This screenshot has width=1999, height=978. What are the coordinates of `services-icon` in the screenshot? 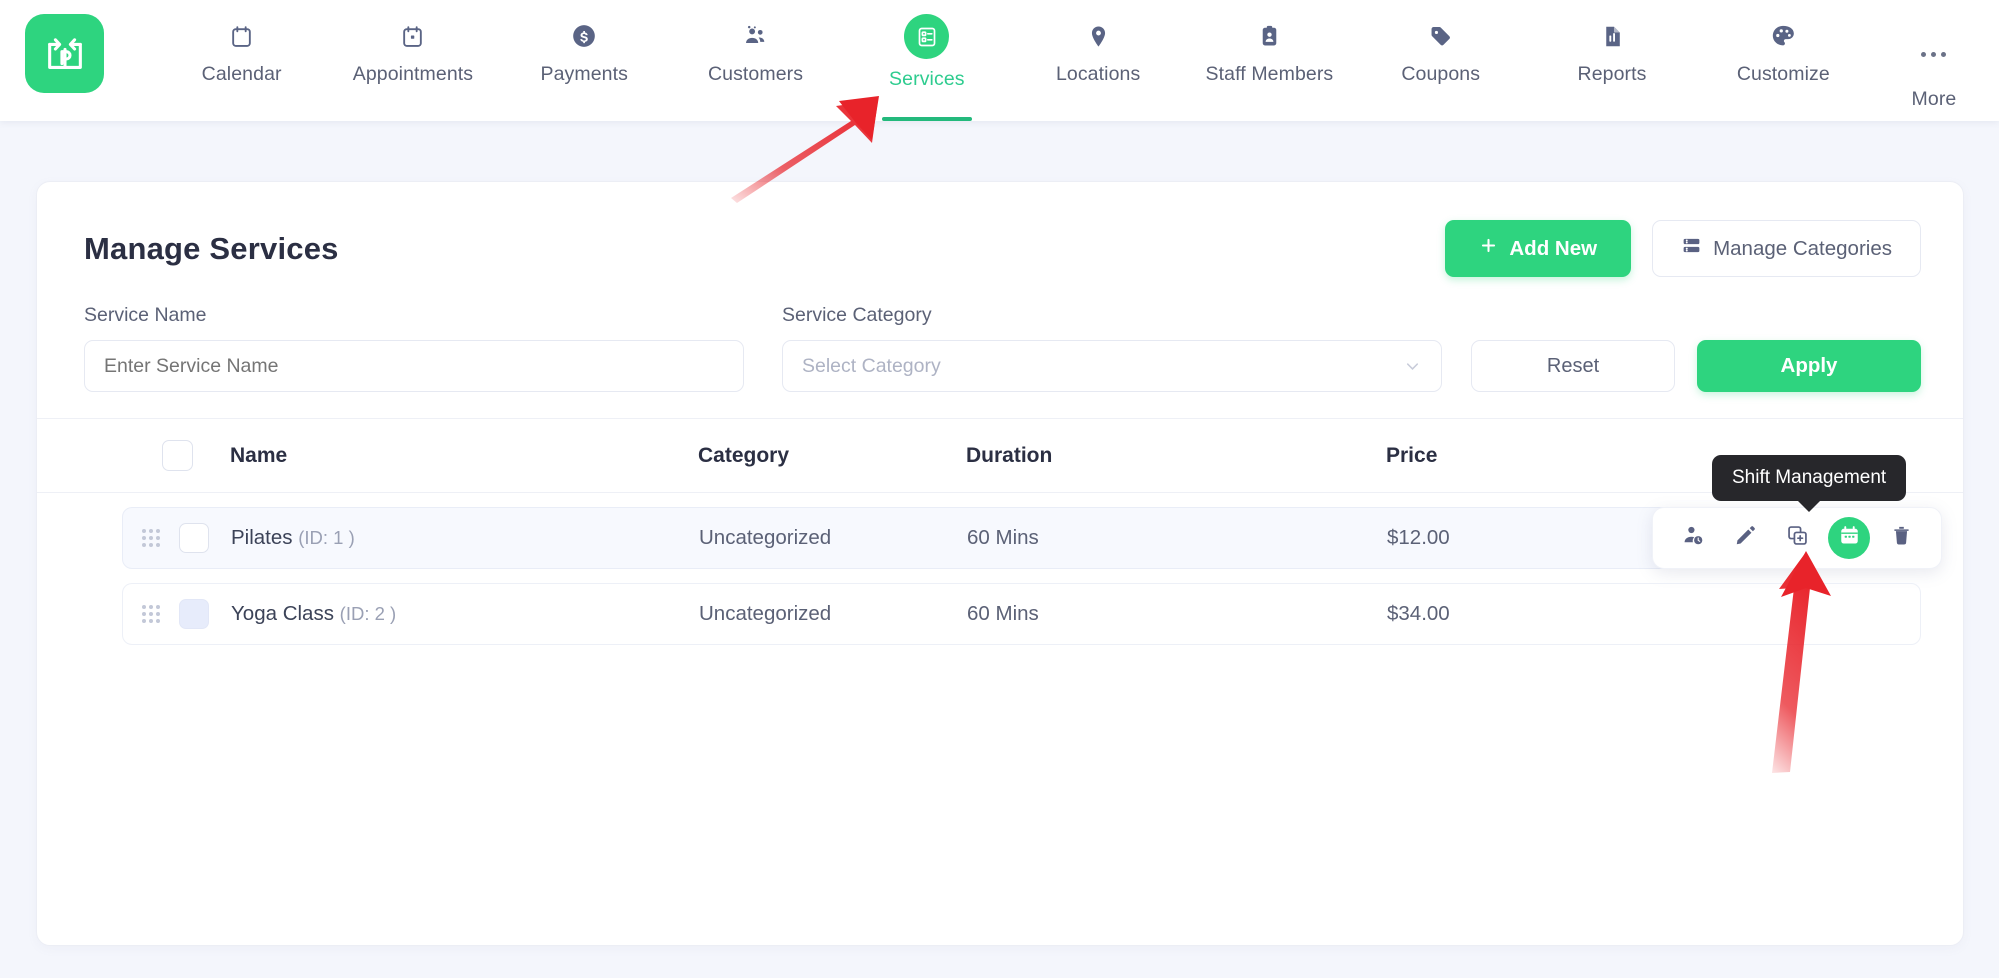 It's located at (927, 36).